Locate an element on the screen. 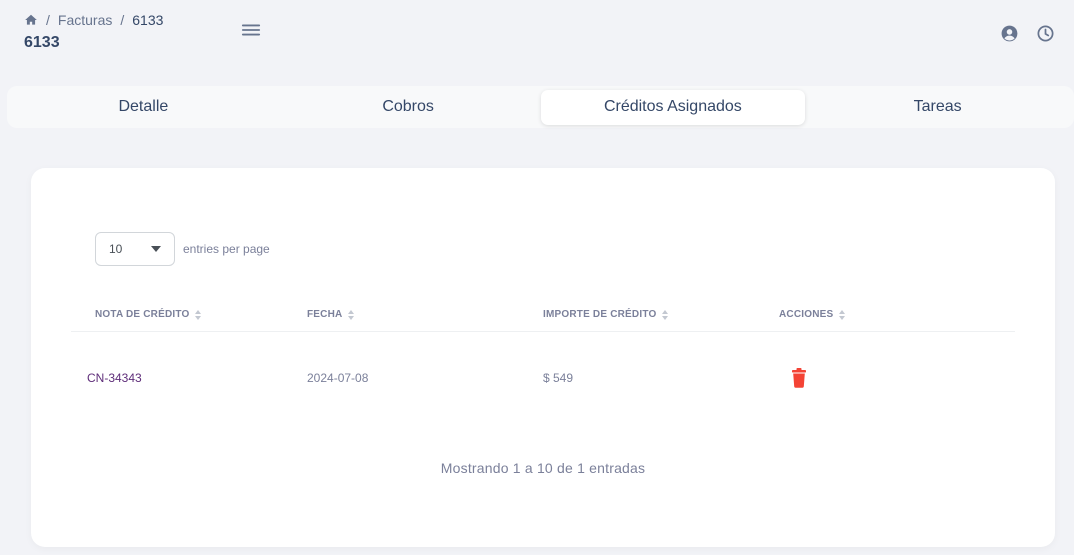 The width and height of the screenshot is (1074, 555). credit-date: 2024-07-08 is located at coordinates (338, 378).